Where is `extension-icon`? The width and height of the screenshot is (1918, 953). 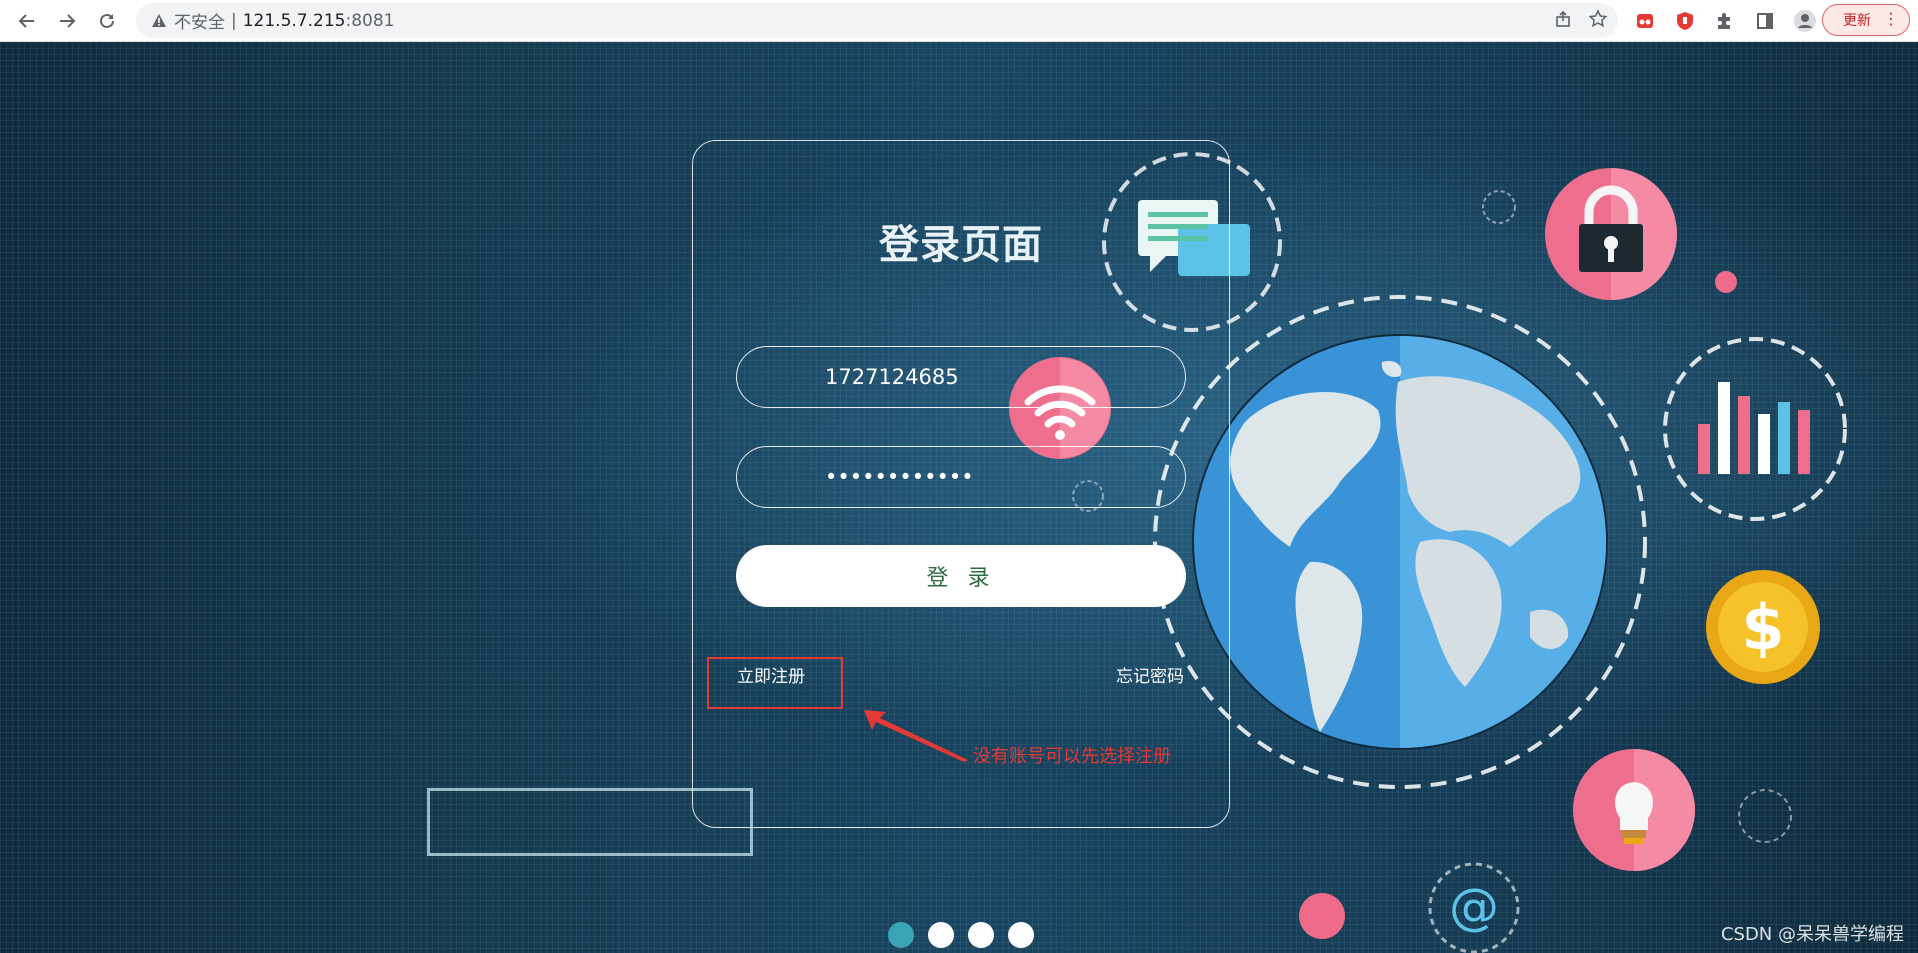
extension-icon is located at coordinates (1725, 21).